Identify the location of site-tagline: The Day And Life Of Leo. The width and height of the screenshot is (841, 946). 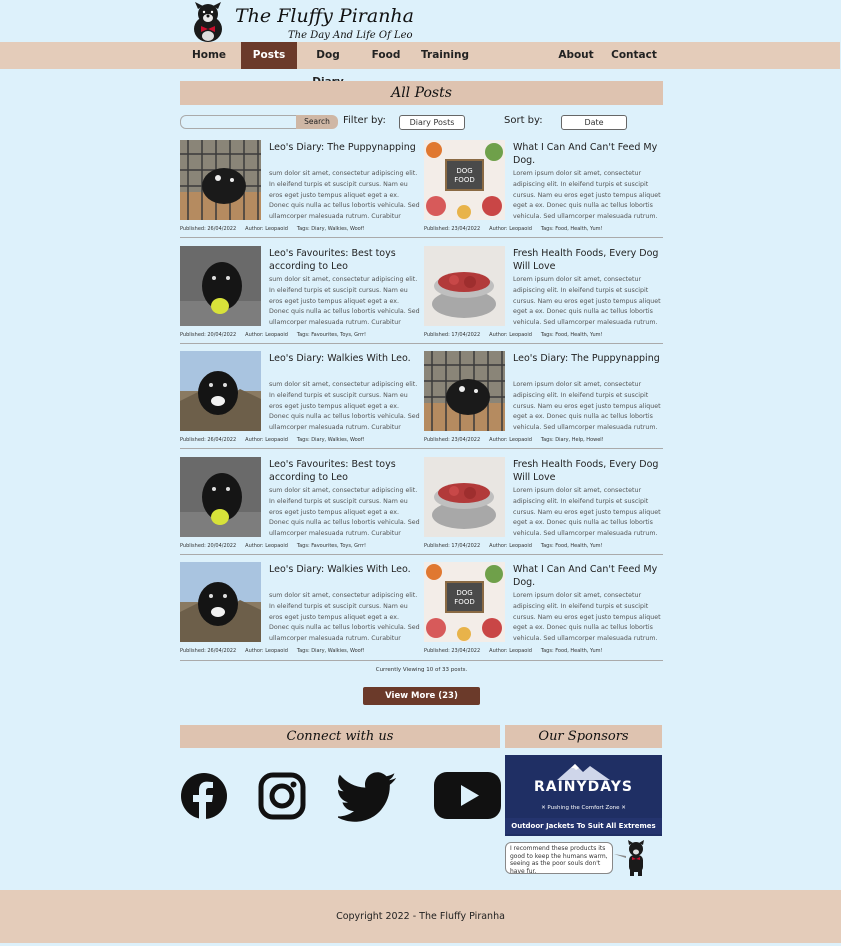
(350, 35).